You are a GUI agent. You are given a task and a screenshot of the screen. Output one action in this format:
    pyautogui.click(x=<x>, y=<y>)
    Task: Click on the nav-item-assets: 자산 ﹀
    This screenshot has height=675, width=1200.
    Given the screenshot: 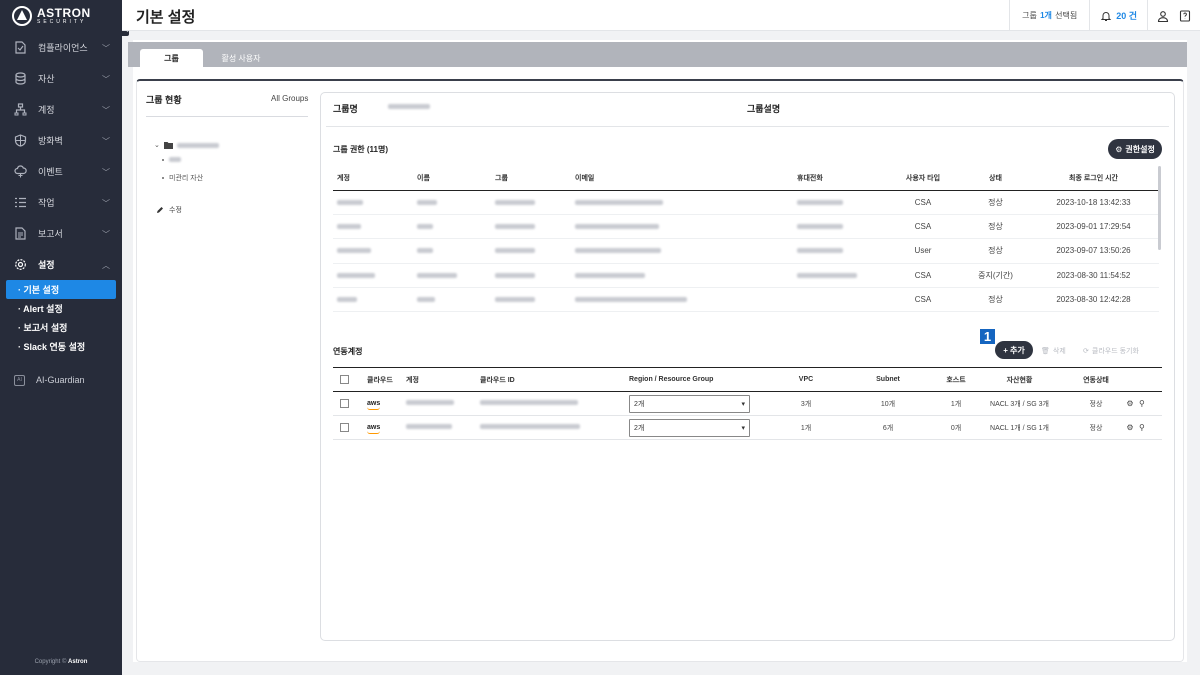 What is the action you would take?
    pyautogui.click(x=61, y=78)
    